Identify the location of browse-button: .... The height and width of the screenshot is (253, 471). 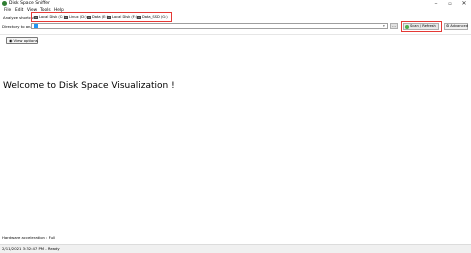
(394, 26).